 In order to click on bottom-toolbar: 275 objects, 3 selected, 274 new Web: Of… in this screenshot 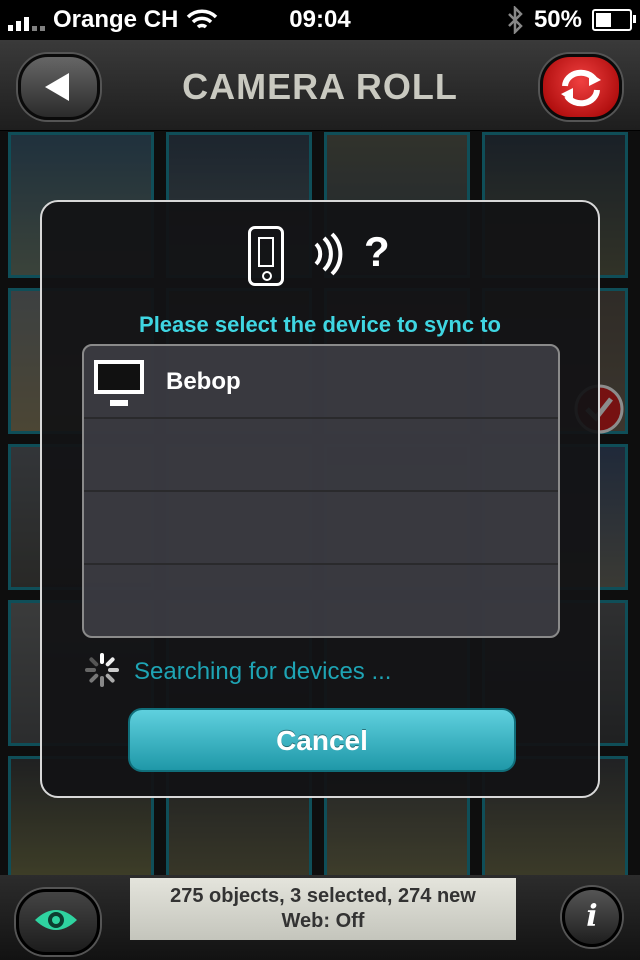, I will do `click(320, 917)`.